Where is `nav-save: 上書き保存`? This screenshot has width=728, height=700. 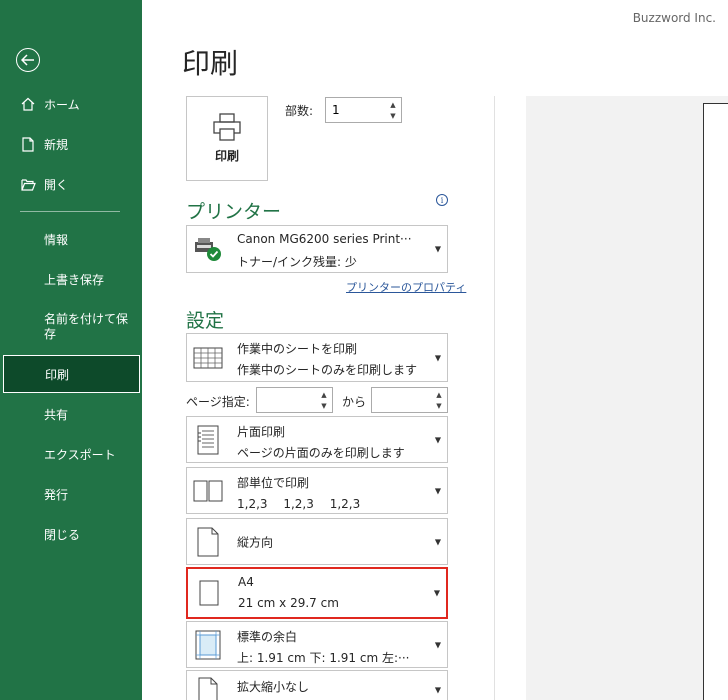
nav-save: 上書き保存 is located at coordinates (71, 279).